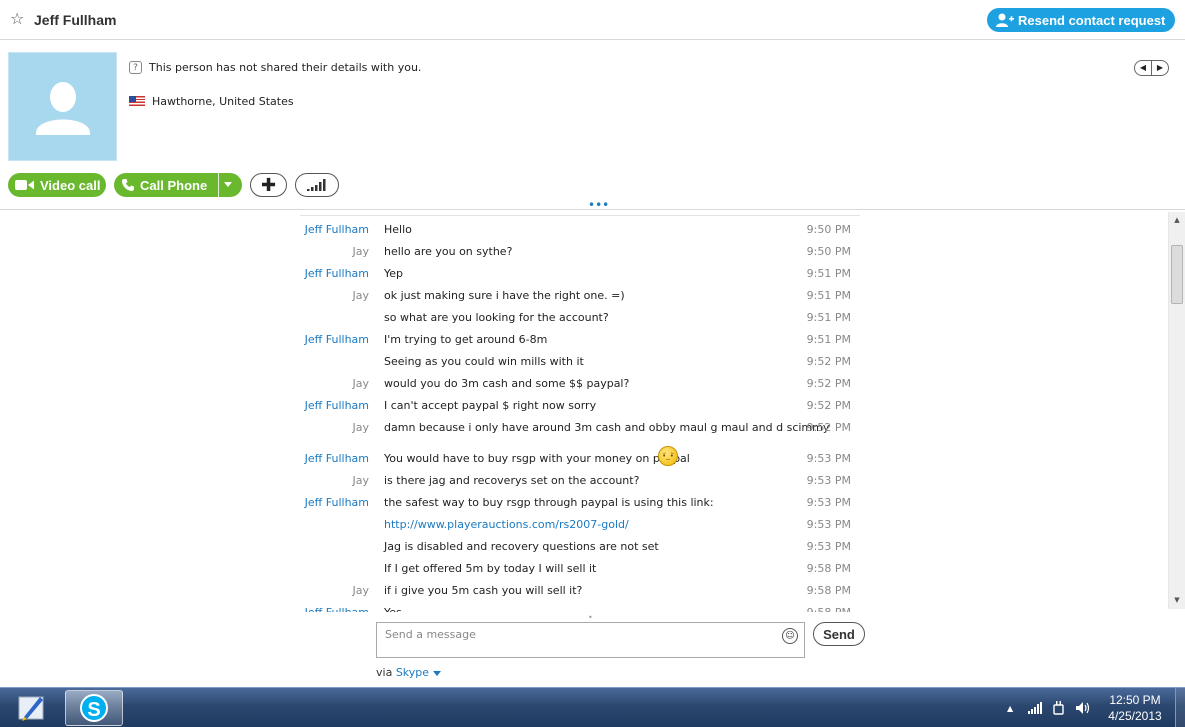  I want to click on windows-taskbar: S ▲ 12:50 PM 4/25/2013, so click(592, 707).